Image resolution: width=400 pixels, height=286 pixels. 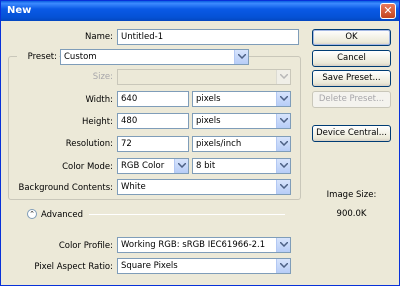 I want to click on width-field: 640, so click(x=153, y=99).